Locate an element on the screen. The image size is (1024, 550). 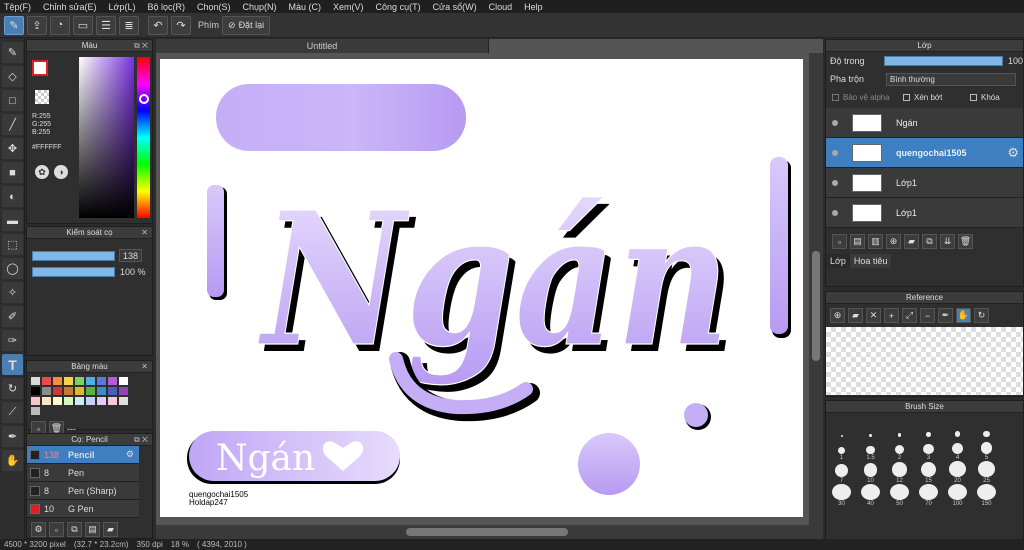
comment-icon: ▭ is located at coordinates (83, 25).